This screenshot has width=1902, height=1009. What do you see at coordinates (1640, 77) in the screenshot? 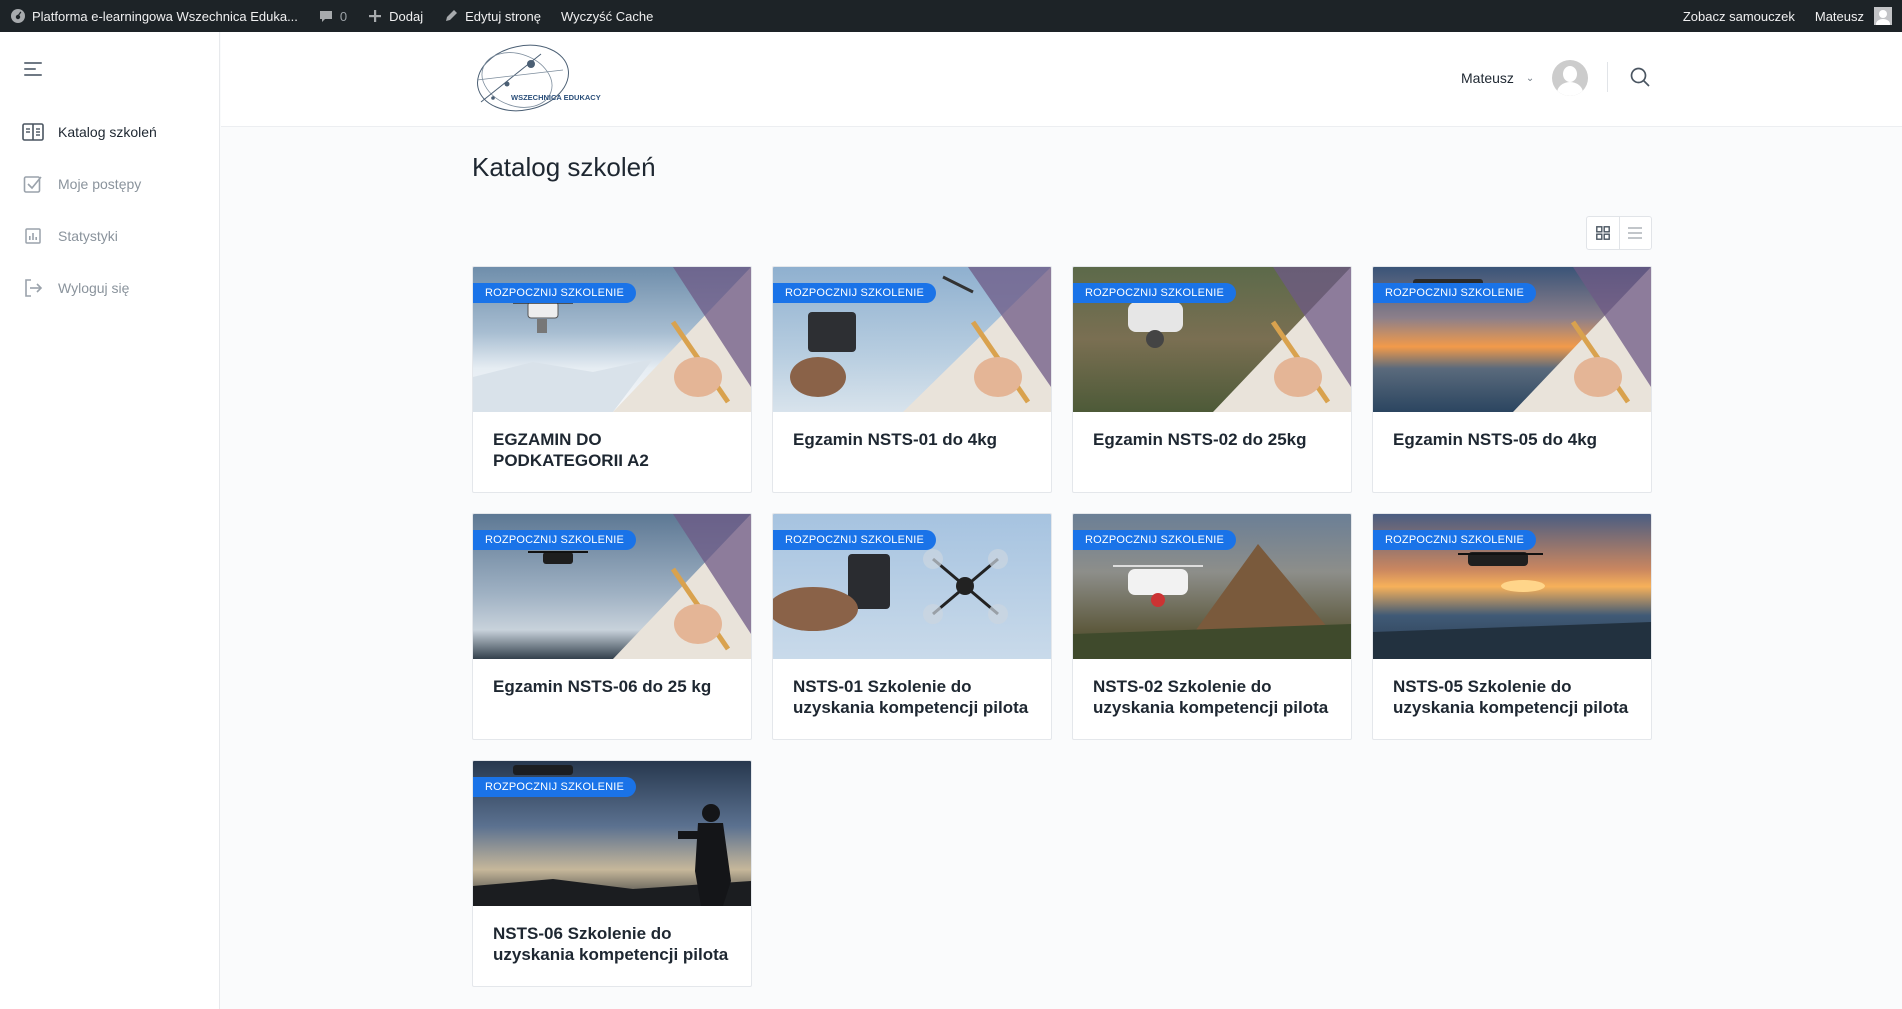
I see `search-icon` at bounding box center [1640, 77].